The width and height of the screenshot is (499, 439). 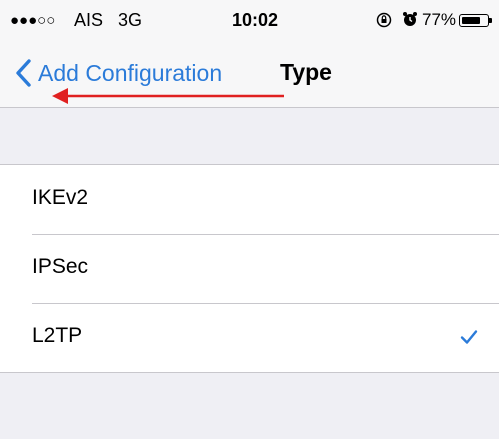 What do you see at coordinates (89, 20) in the screenshot?
I see `carrier-name: AIS` at bounding box center [89, 20].